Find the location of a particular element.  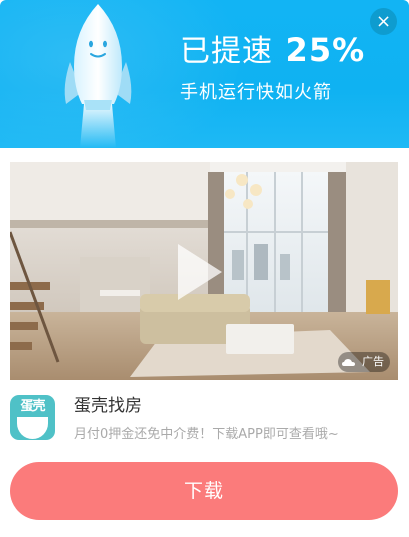

play-icon is located at coordinates (200, 272).